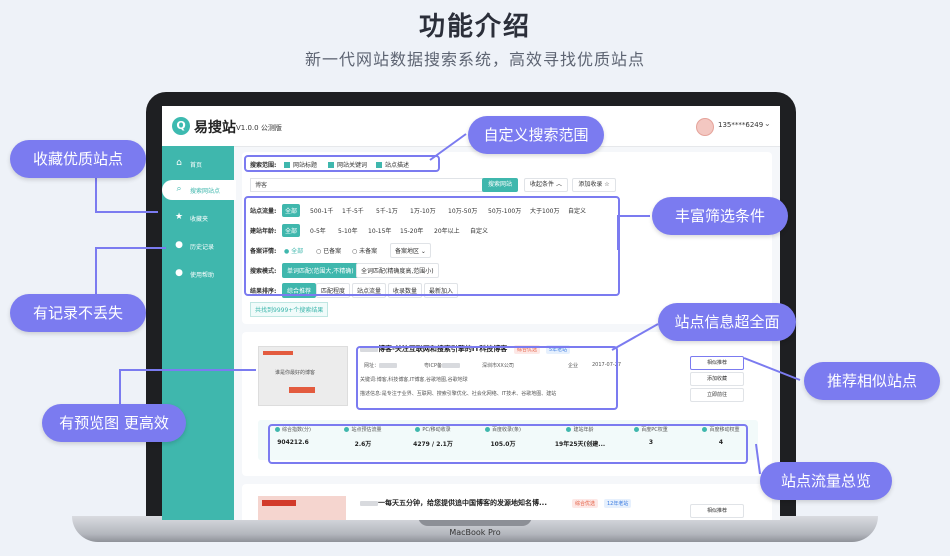  What do you see at coordinates (720, 216) in the screenshot?
I see `callout-rich-filters: 丰富筛选条件` at bounding box center [720, 216].